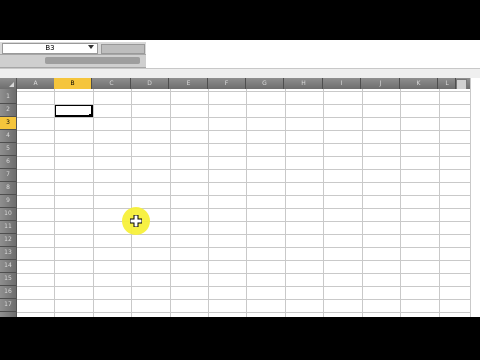  I want to click on column-header-e: E, so click(189, 83).